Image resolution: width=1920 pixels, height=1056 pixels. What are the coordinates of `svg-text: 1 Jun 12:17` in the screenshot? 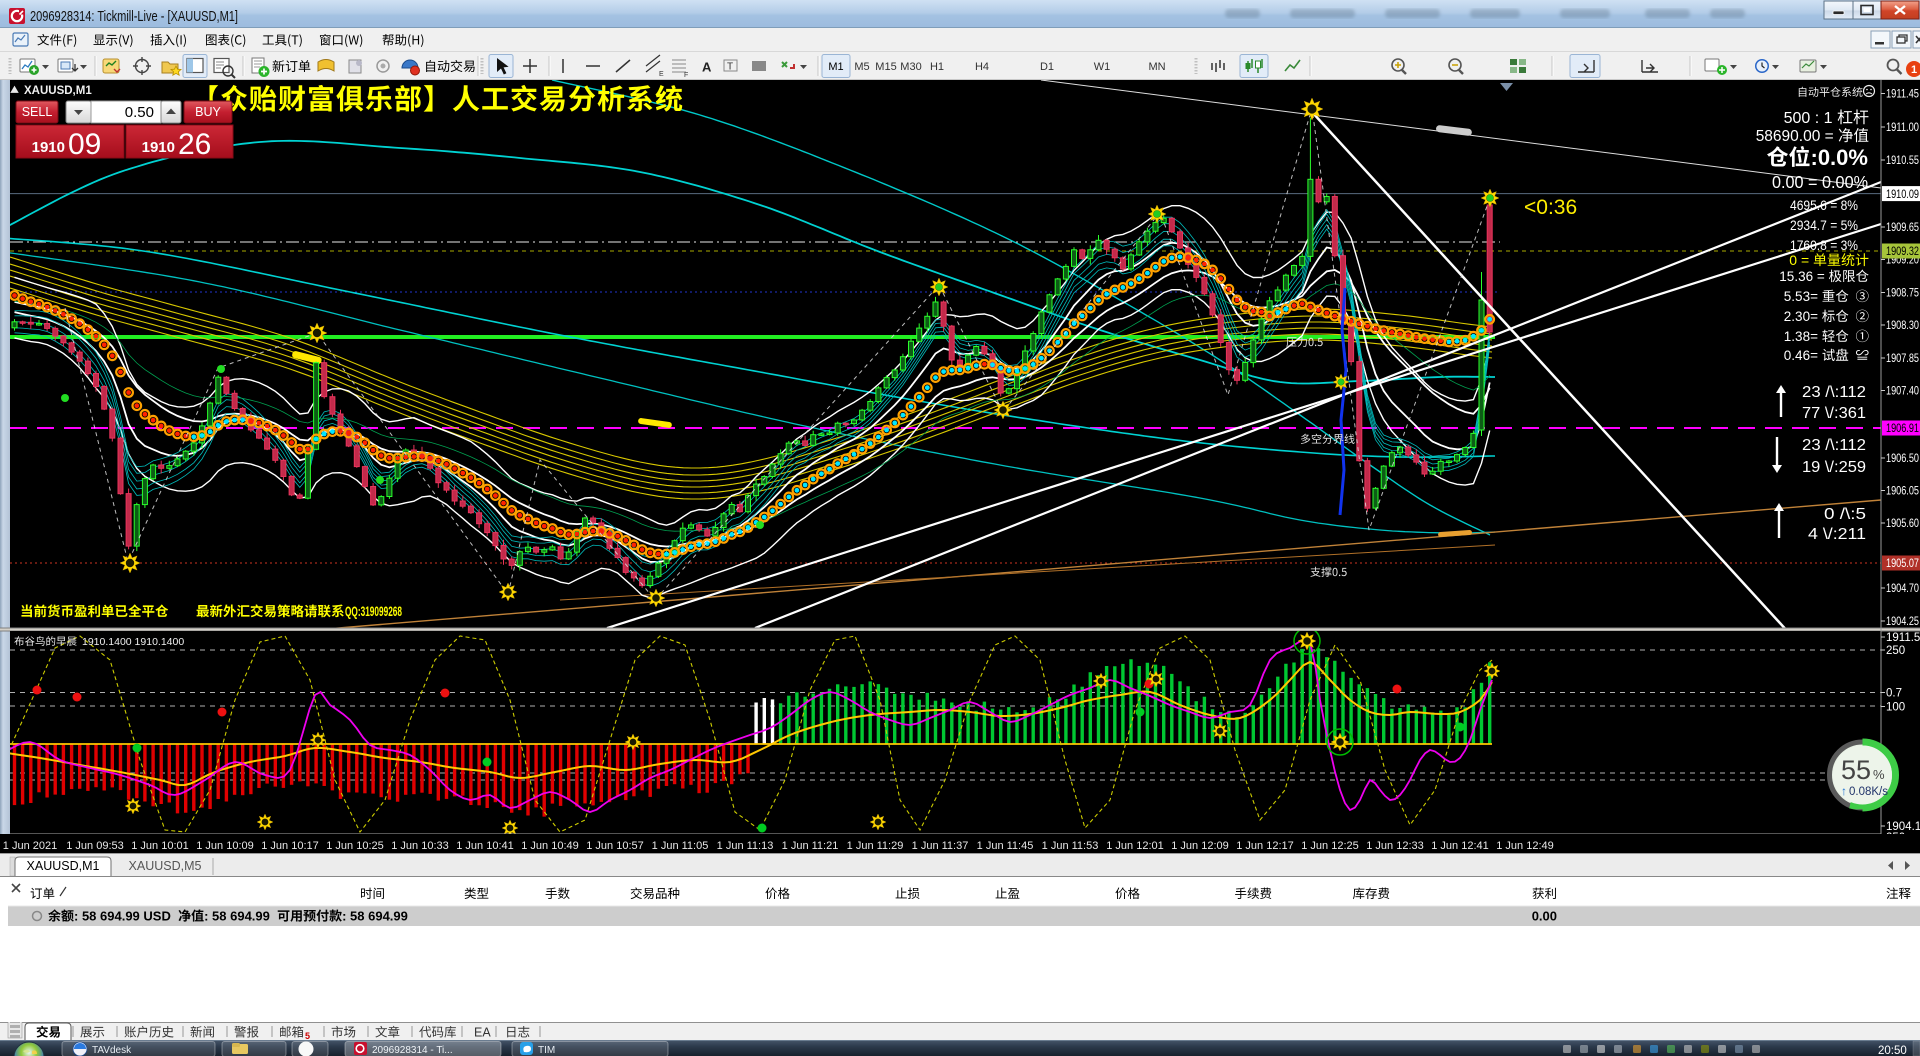 It's located at (1265, 846).